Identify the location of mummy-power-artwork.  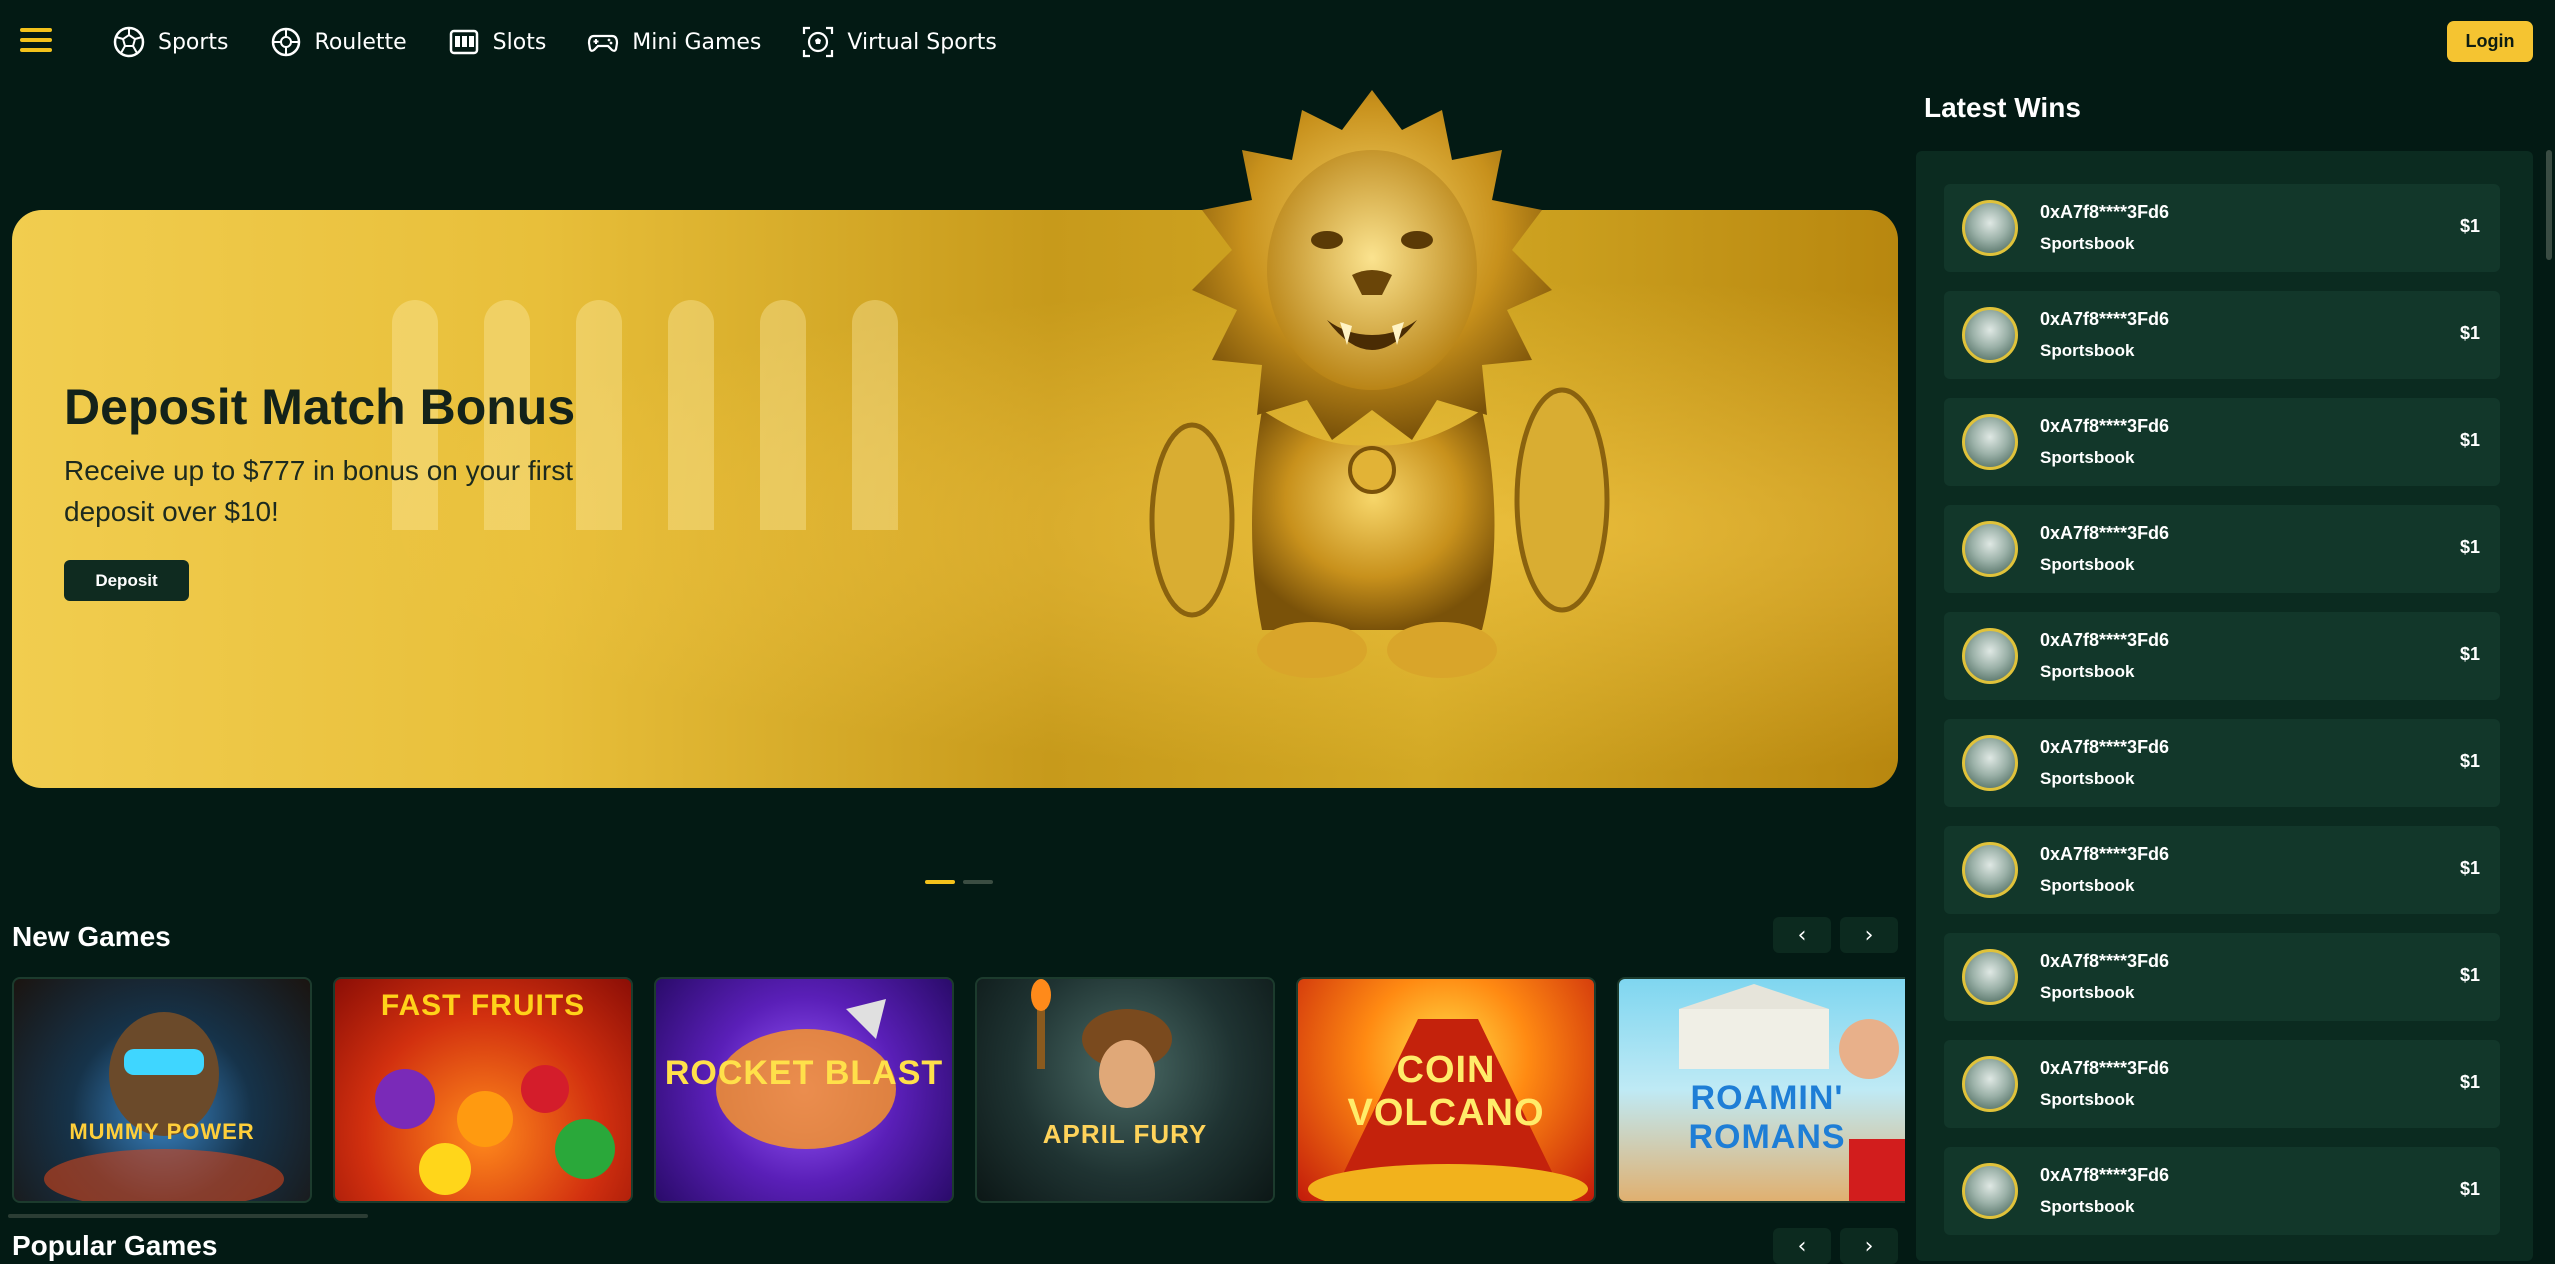
(164, 1106).